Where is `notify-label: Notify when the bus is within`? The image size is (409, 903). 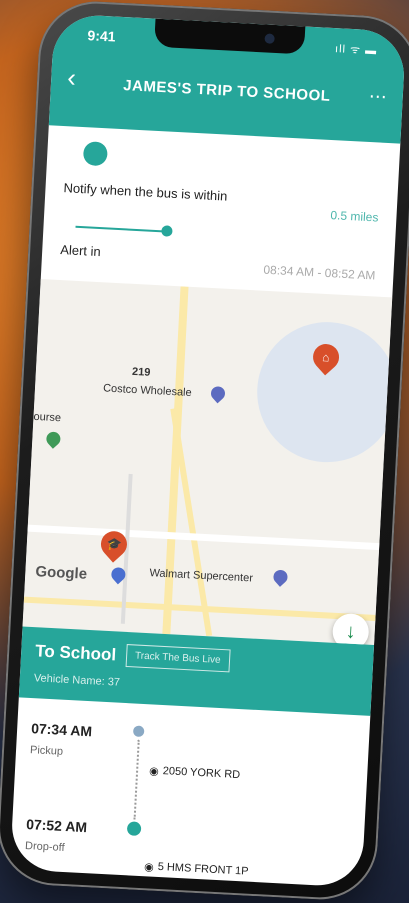 notify-label: Notify when the bus is within is located at coordinates (145, 192).